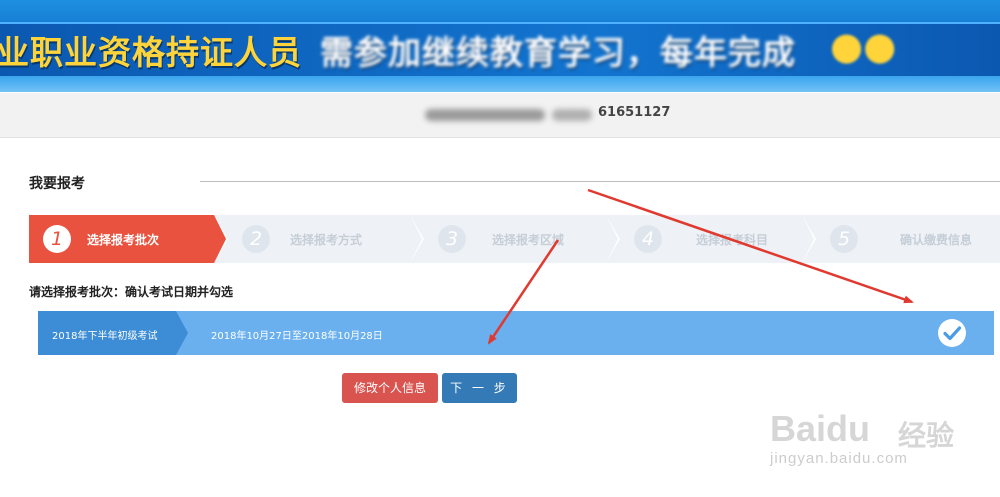 This screenshot has width=1000, height=497. What do you see at coordinates (926, 435) in the screenshot?
I see `watermark-text: 经验` at bounding box center [926, 435].